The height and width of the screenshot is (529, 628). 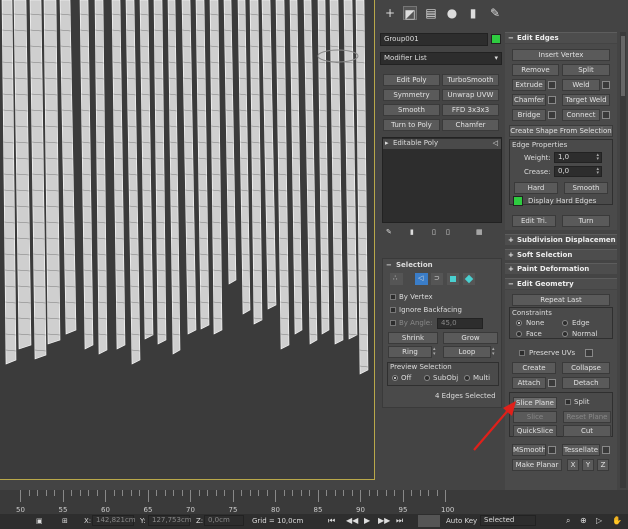 What do you see at coordinates (470, 125) in the screenshot?
I see `modifier-chamfer-button: Chamfer` at bounding box center [470, 125].